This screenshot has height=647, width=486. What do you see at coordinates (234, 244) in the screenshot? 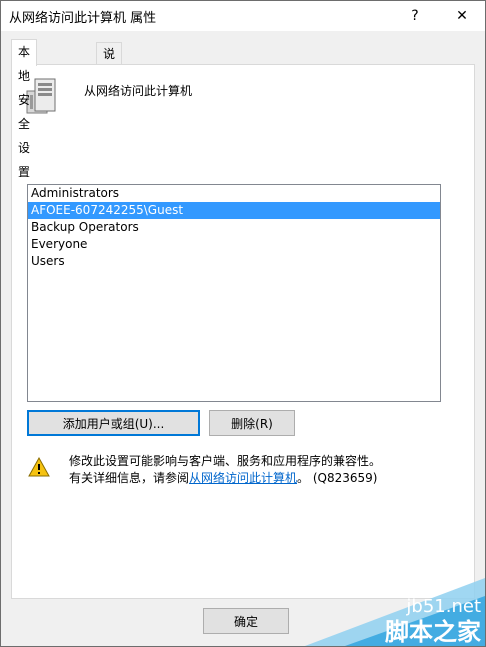
I see `list-item: Everyone` at bounding box center [234, 244].